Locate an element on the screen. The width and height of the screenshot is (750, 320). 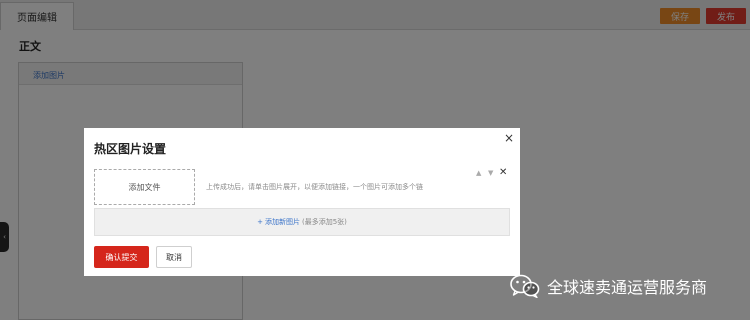
watermark-text: 全球速卖通运营服务商 is located at coordinates (627, 287).